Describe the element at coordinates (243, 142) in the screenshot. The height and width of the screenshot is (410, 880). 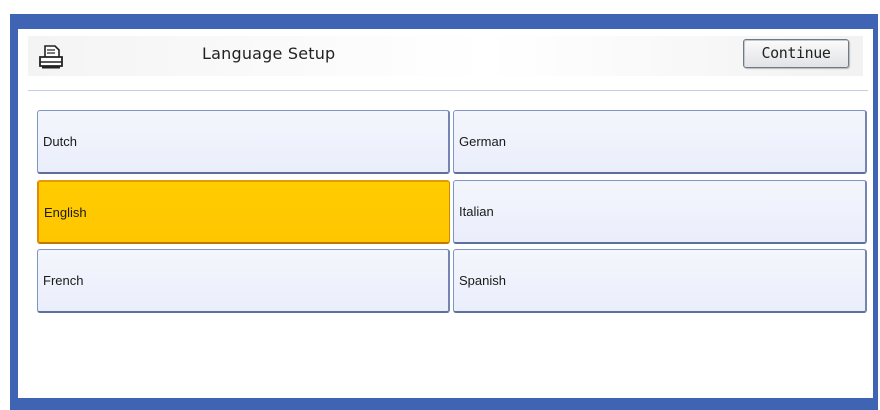
I see `language-option-dutch: Dutch` at that location.